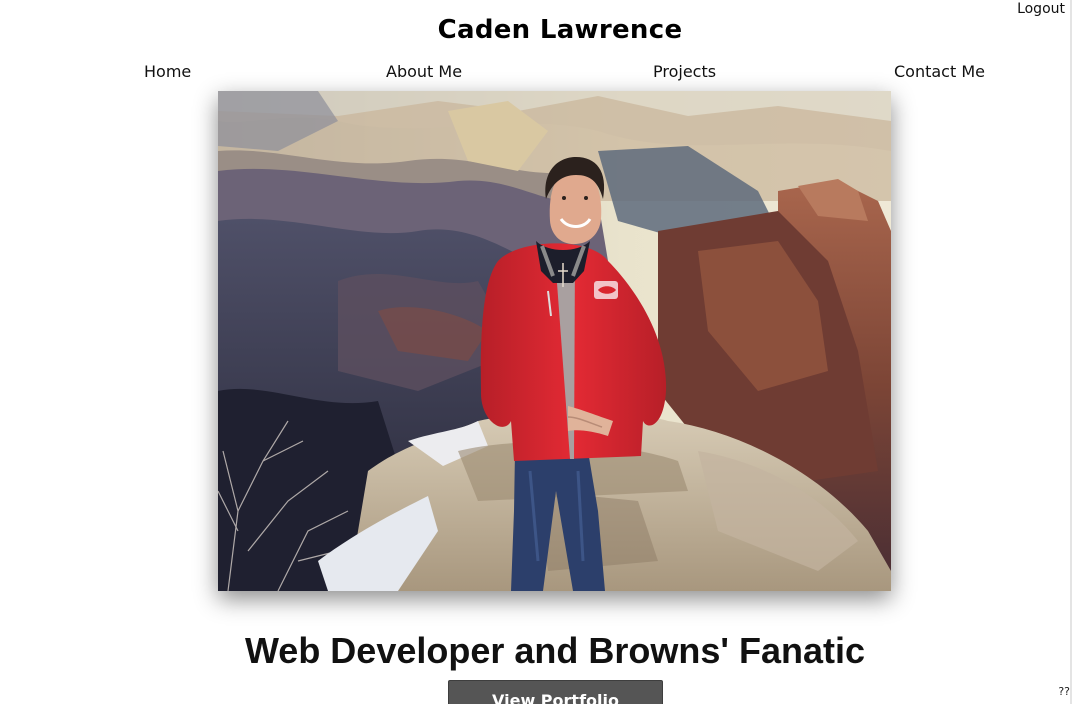 This screenshot has width=1072, height=704. Describe the element at coordinates (555, 650) in the screenshot. I see `tagline-heading: Web Developer and Browns' Fanatic` at that location.